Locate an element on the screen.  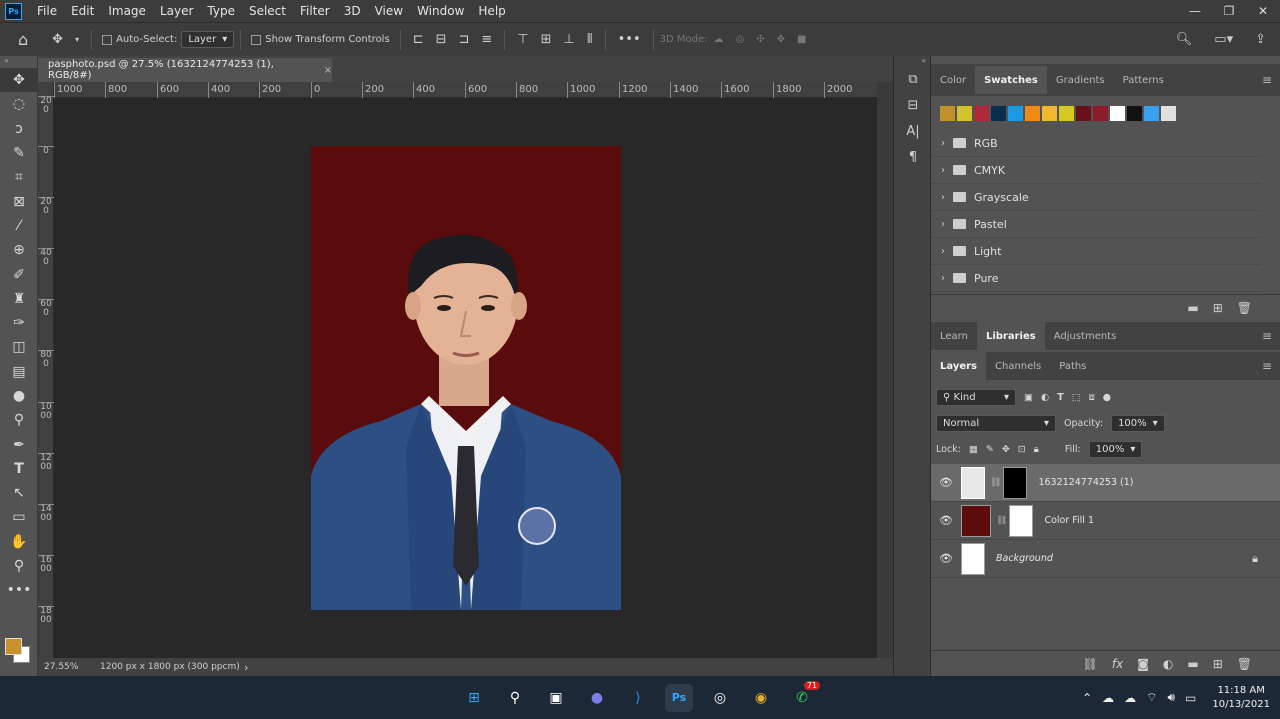
cloud-sync-icon: ☁ is located at coordinates (1130, 698).